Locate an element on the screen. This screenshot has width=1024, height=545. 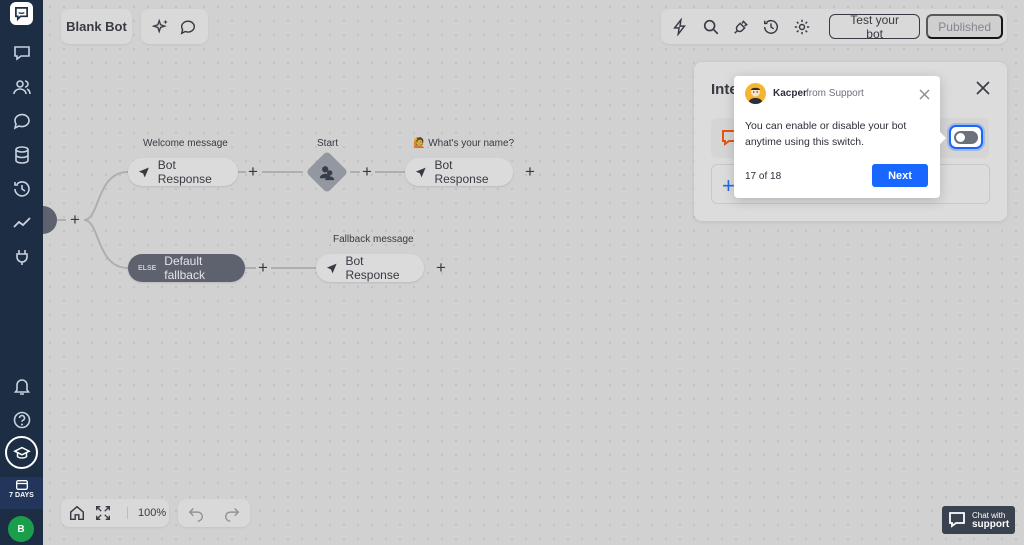
academy-graduation-icon is located at coordinates (21, 452).